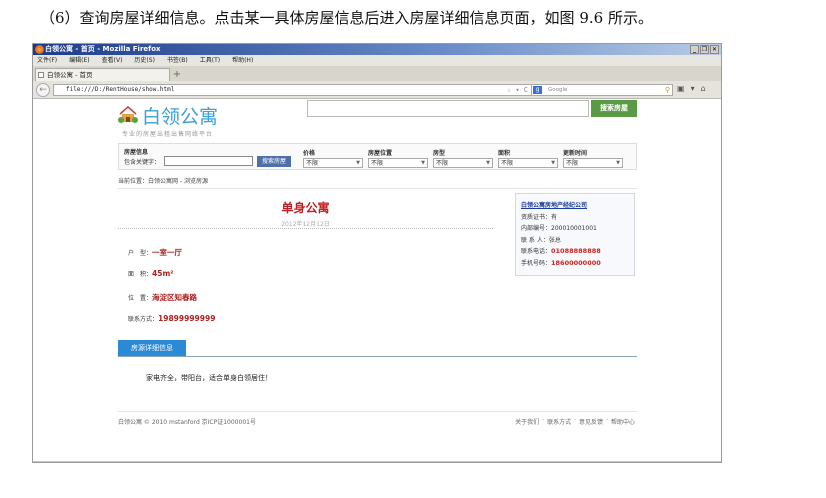 The width and height of the screenshot is (826, 498). What do you see at coordinates (558, 90) in the screenshot?
I see `search-placeholder: Google` at bounding box center [558, 90].